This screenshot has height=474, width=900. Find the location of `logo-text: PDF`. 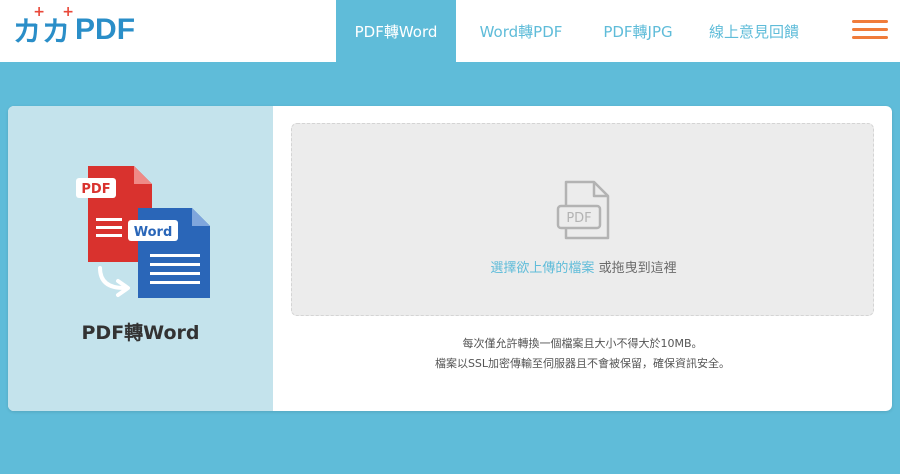

logo-text: PDF is located at coordinates (105, 29).